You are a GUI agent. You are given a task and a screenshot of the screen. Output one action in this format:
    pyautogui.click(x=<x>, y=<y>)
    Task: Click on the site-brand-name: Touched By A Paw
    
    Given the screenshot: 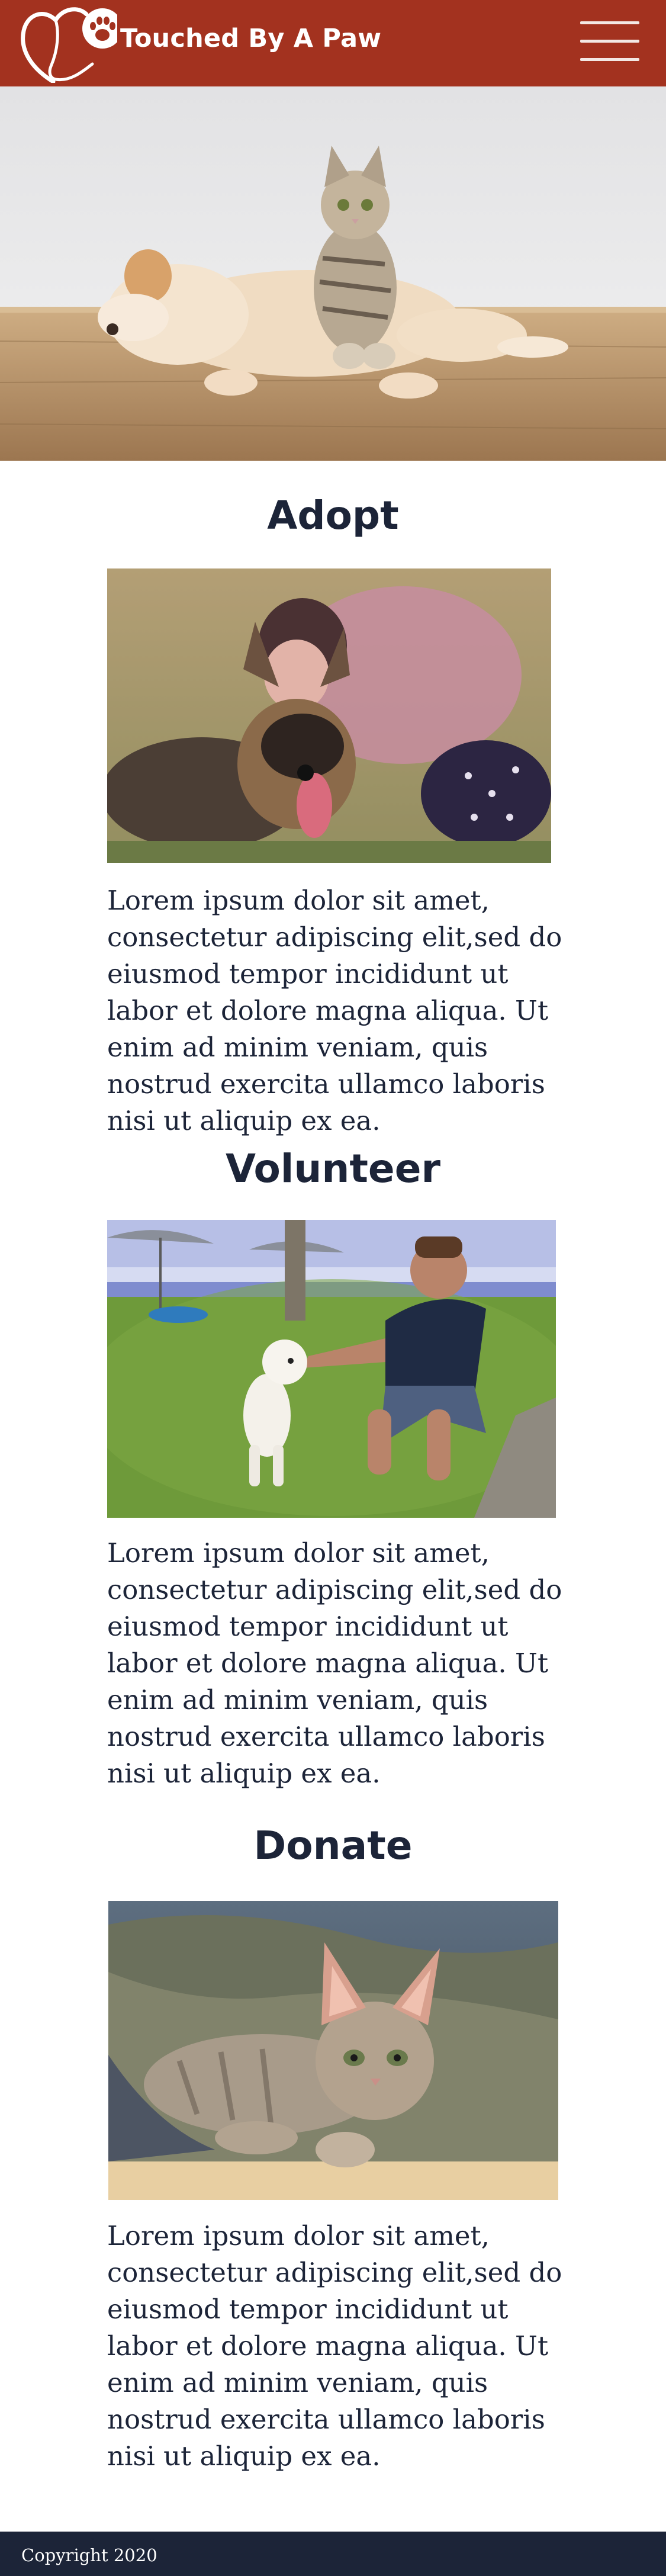 What is the action you would take?
    pyautogui.click(x=250, y=39)
    